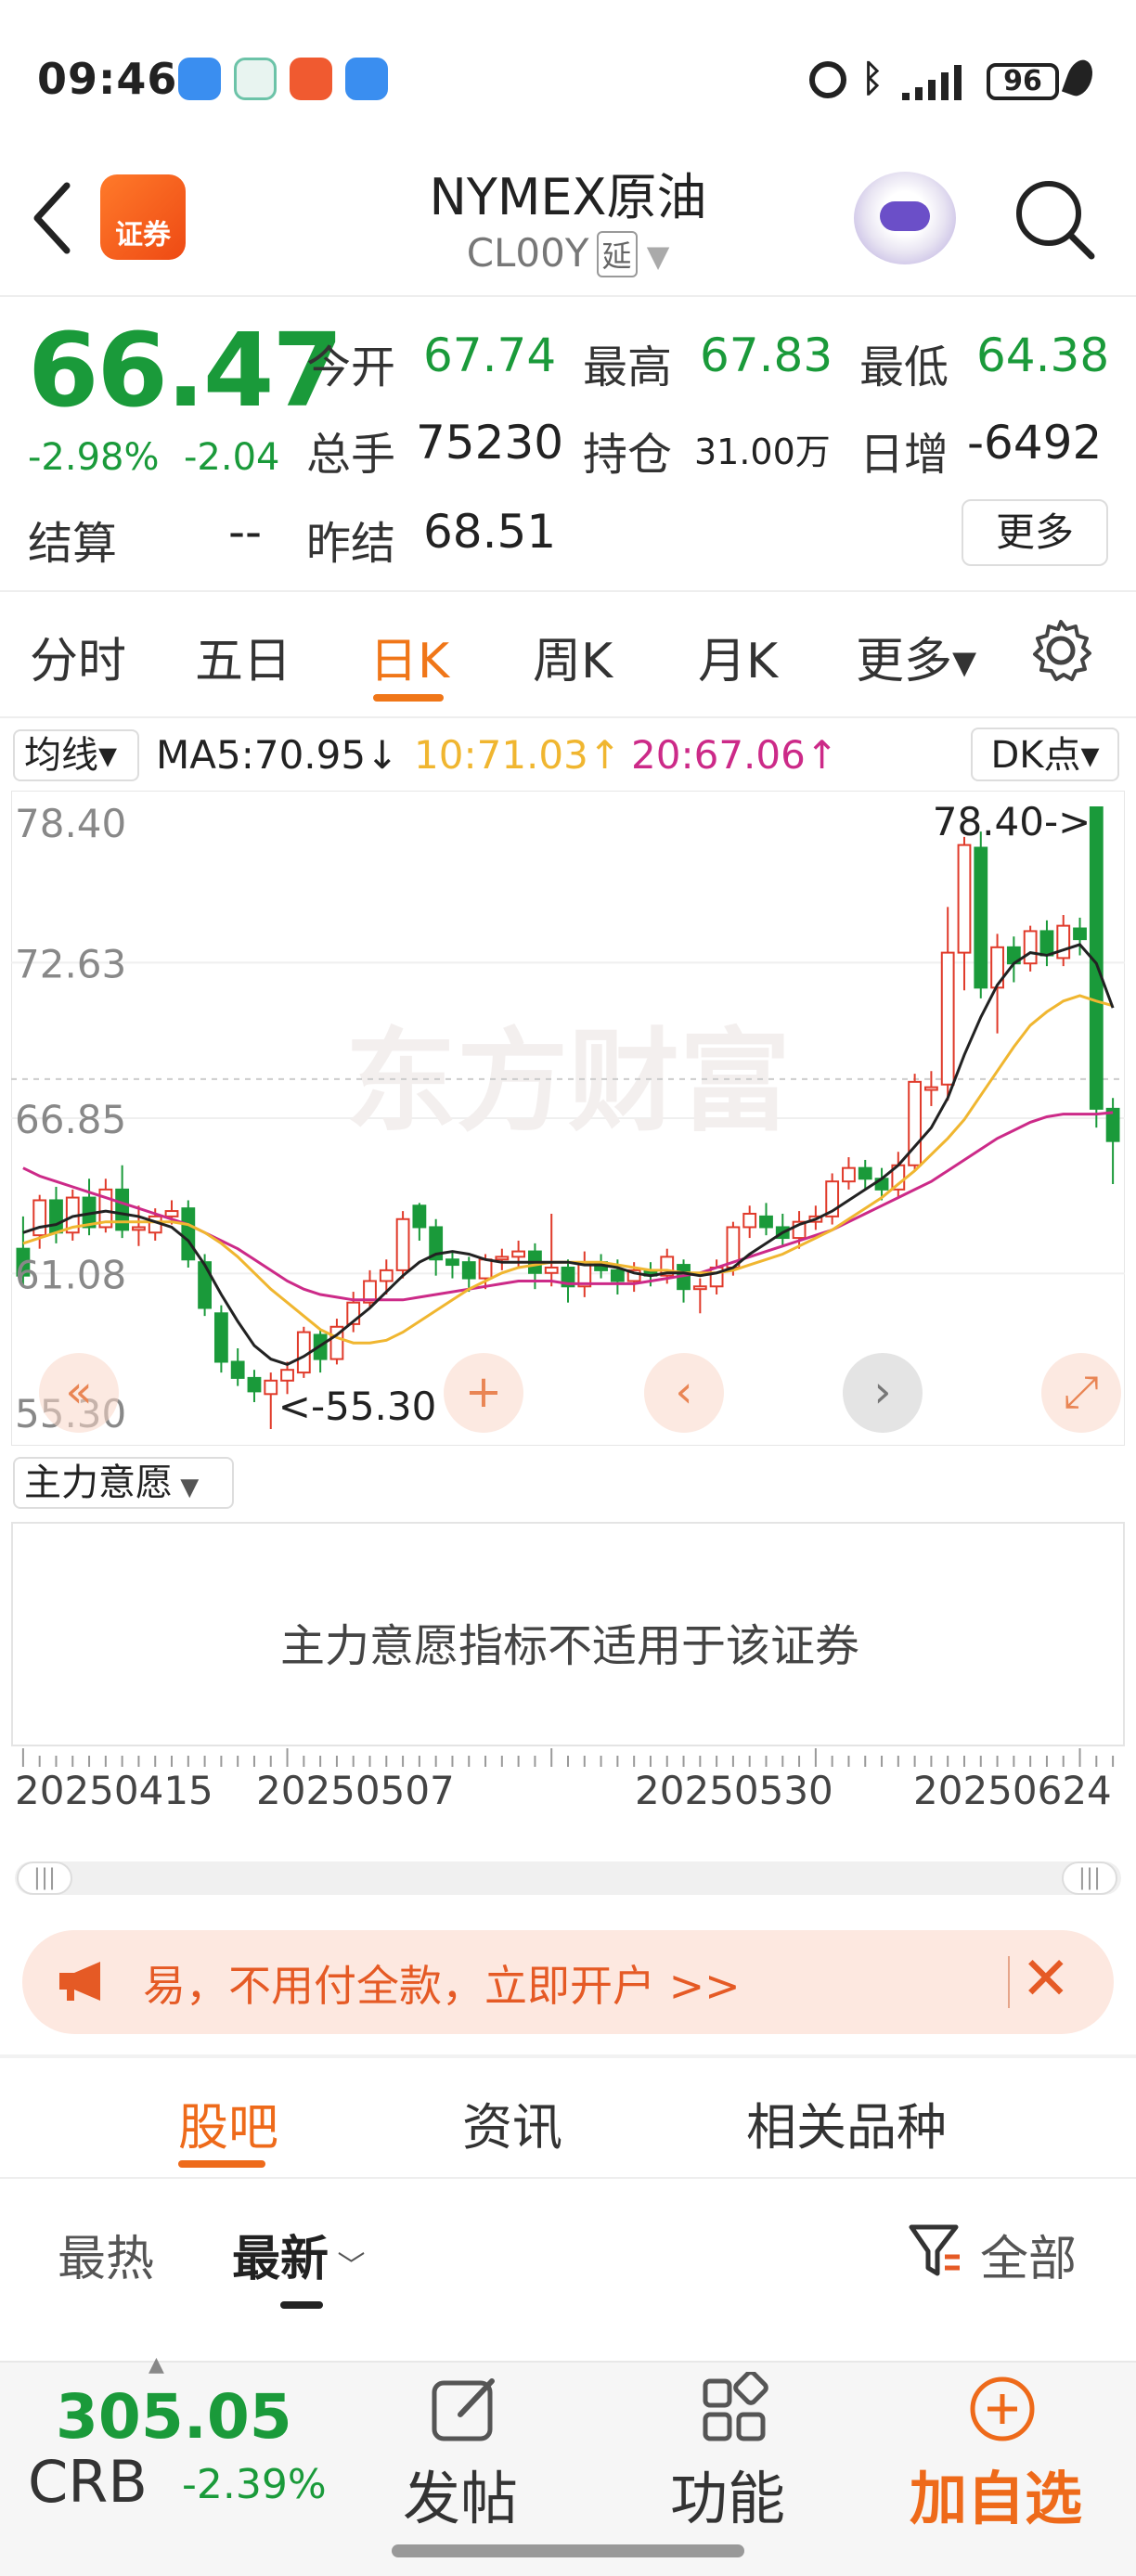 The width and height of the screenshot is (1136, 2576). I want to click on close-icon: ✕, so click(1046, 1979).